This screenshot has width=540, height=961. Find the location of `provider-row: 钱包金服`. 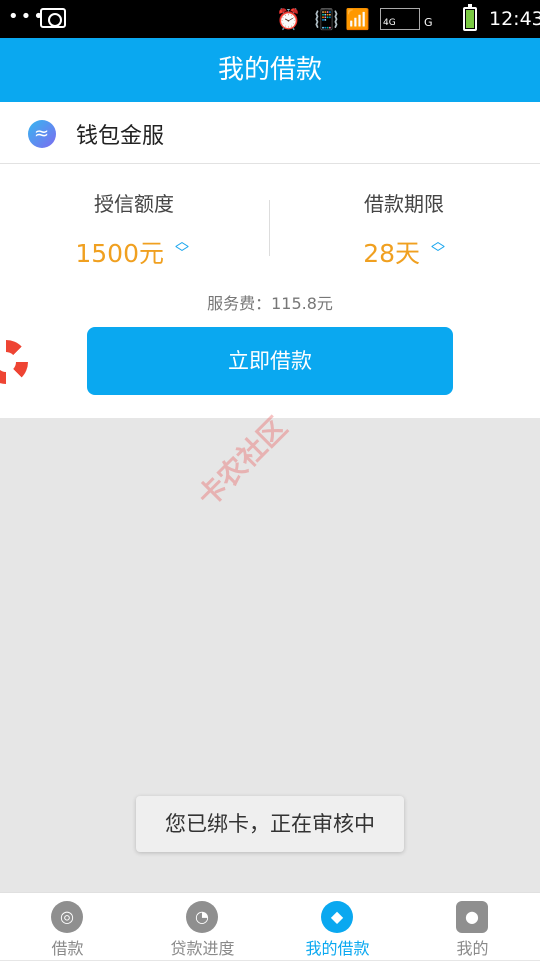

provider-row: 钱包金服 is located at coordinates (270, 133).